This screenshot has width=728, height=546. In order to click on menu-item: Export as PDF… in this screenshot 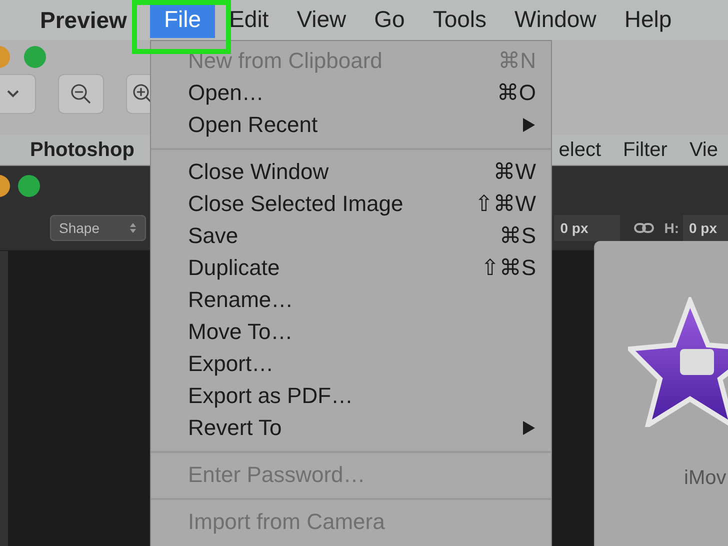, I will do `click(351, 396)`.